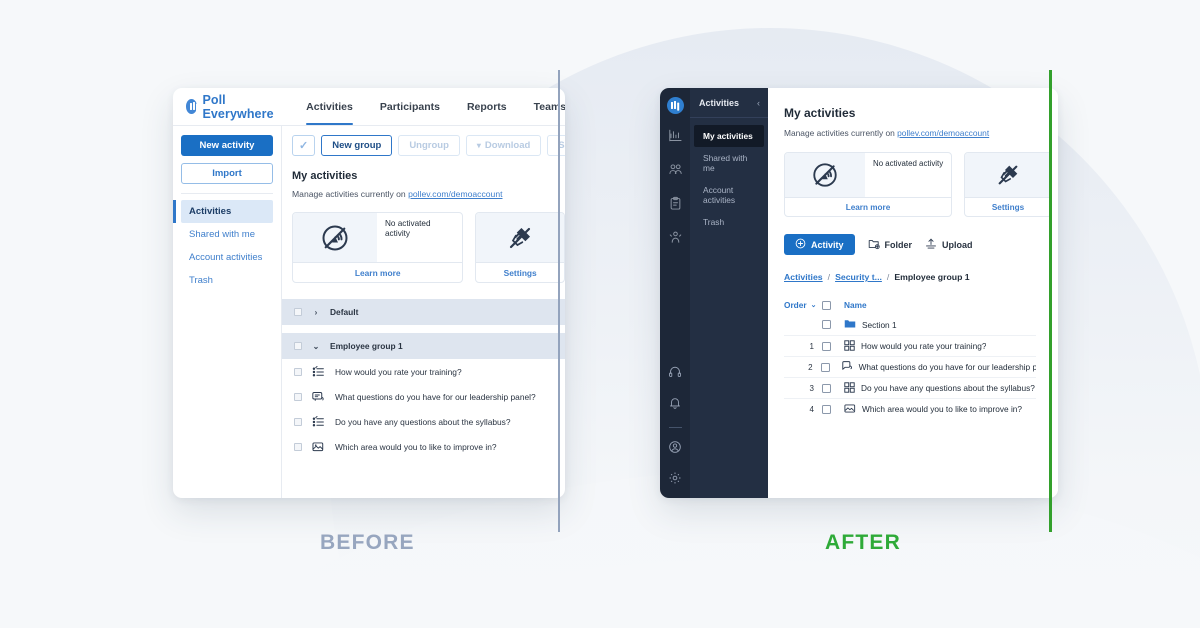  What do you see at coordinates (910, 305) in the screenshot?
I see `table-header-row: Order ⌄ Name` at bounding box center [910, 305].